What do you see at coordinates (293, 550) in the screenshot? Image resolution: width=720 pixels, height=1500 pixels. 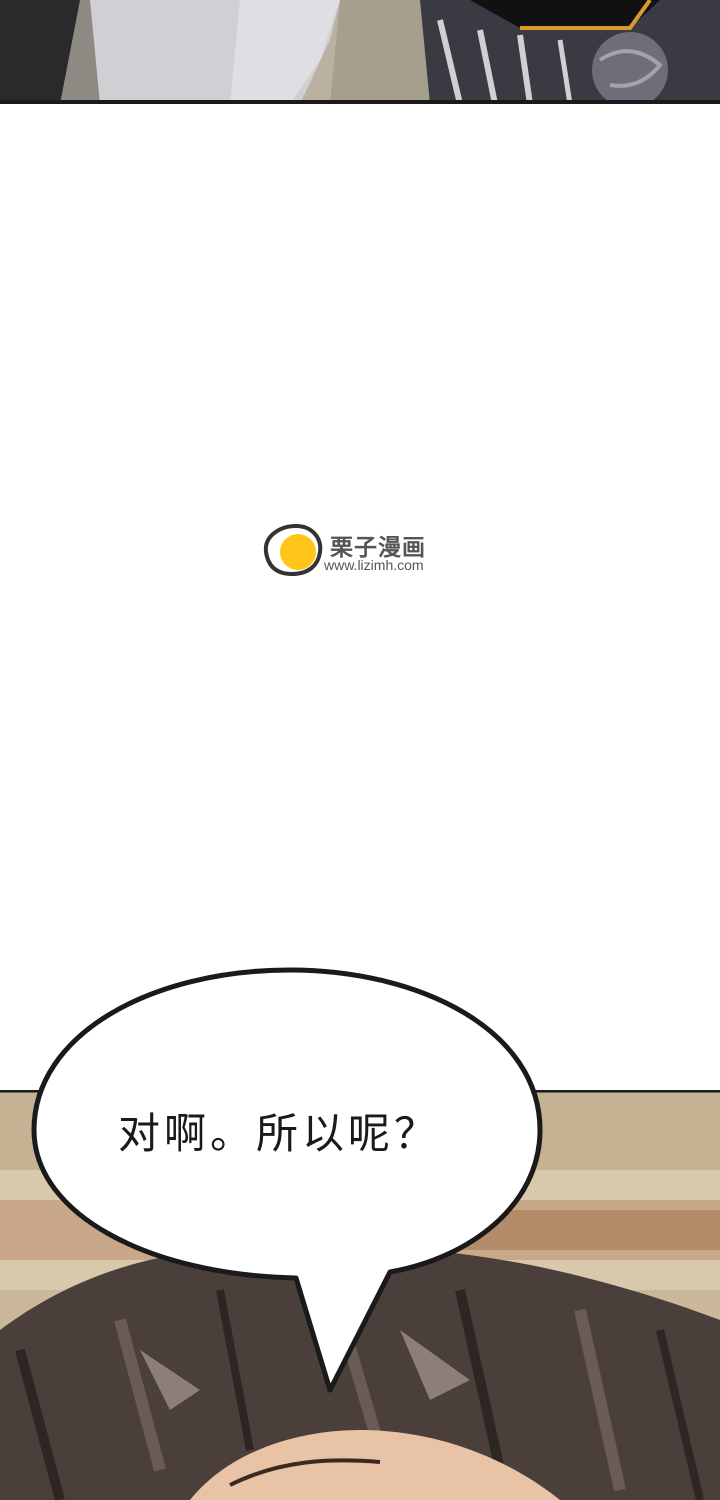 I see `chestnut-logo-icon` at bounding box center [293, 550].